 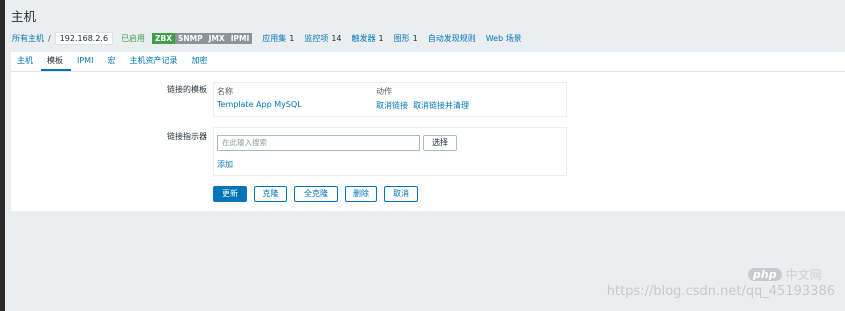 I want to click on nav-applications: 应用集 1, so click(x=278, y=38).